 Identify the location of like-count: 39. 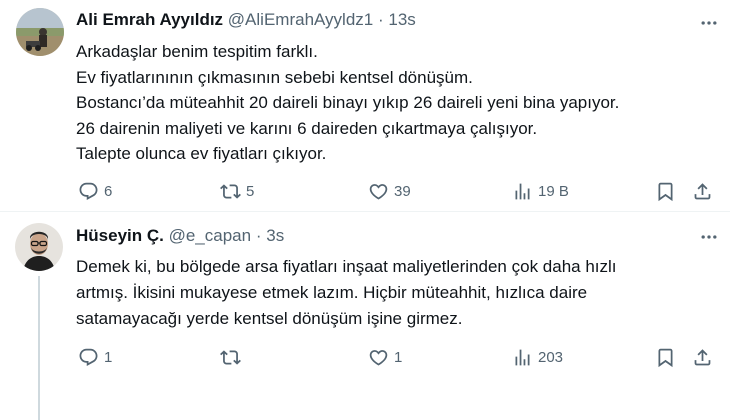
(402, 191).